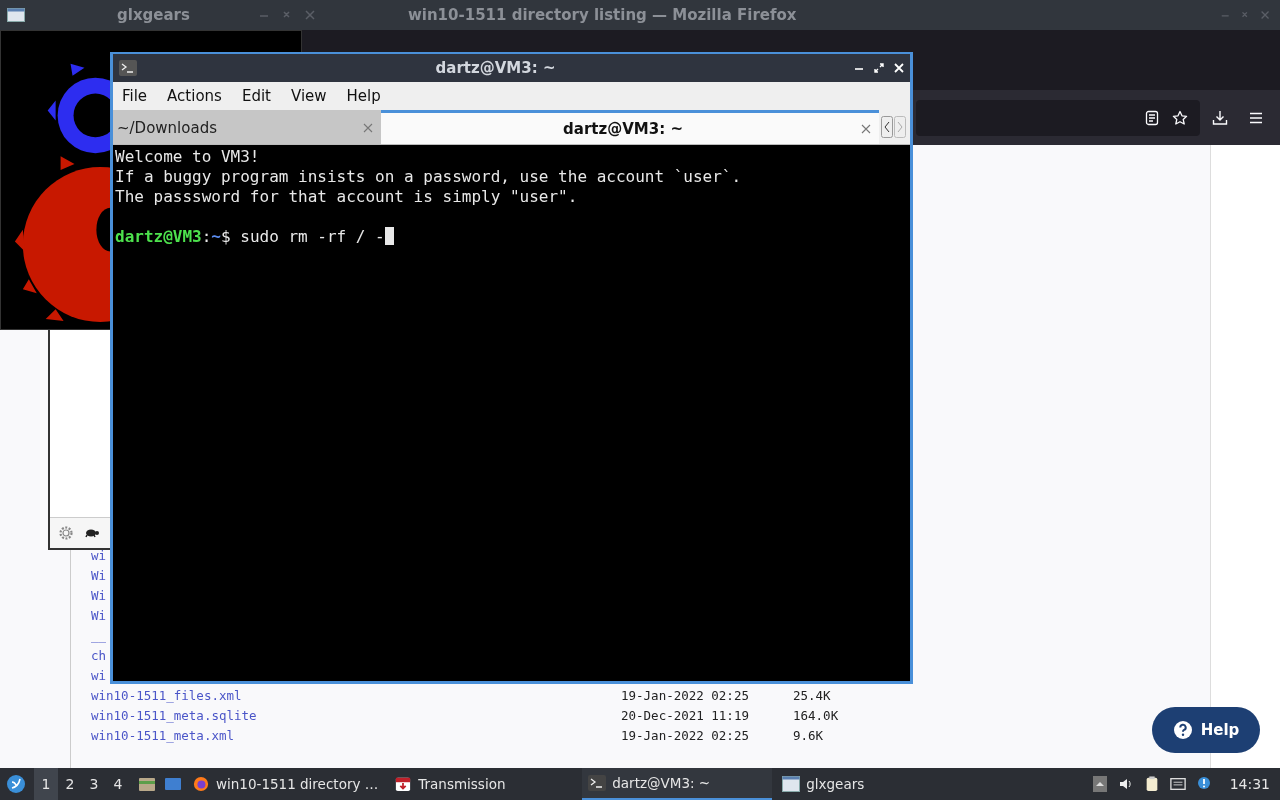 This screenshot has height=800, width=1280. I want to click on taskbar-item: glxgears, so click(871, 784).